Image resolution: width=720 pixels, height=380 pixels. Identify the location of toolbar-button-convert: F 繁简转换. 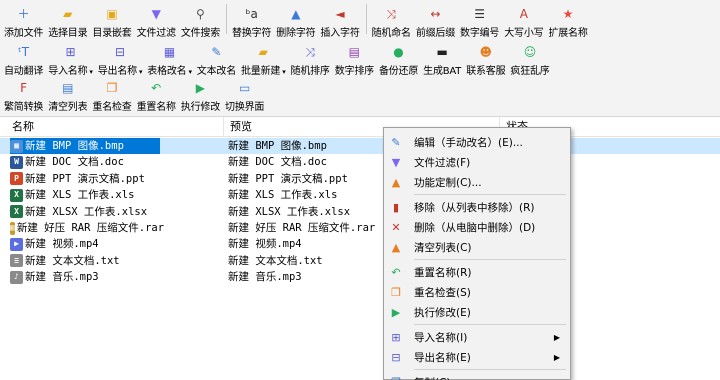
(23, 95).